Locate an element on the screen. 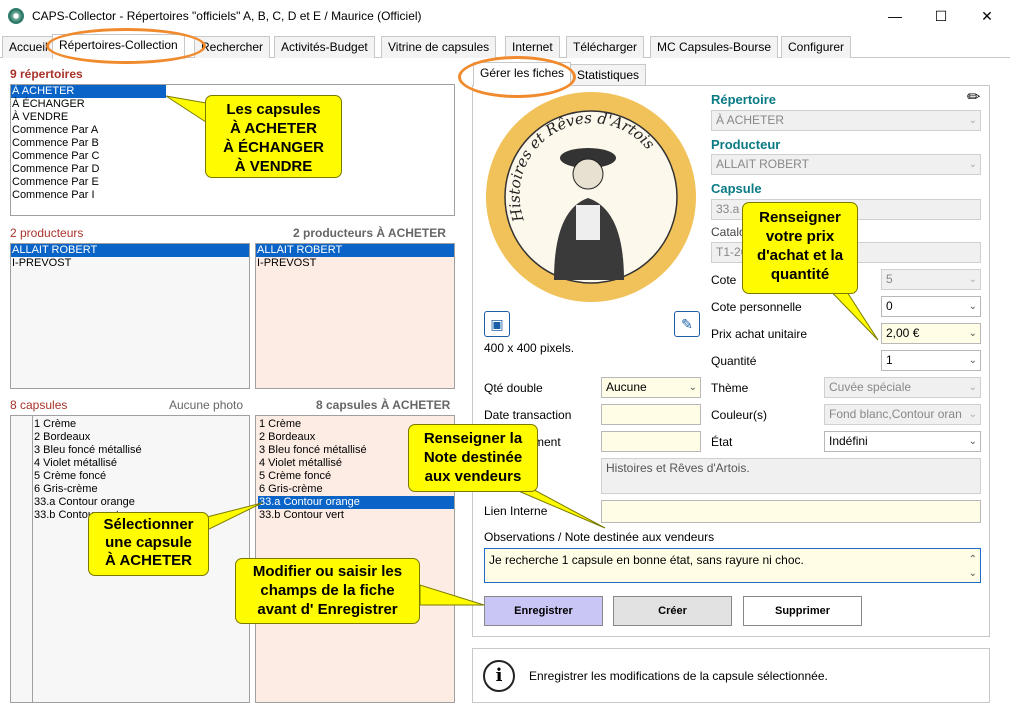 Image resolution: width=1010 pixels, height=713 pixels. list-item: 4 Violet métallisé is located at coordinates (87, 463).